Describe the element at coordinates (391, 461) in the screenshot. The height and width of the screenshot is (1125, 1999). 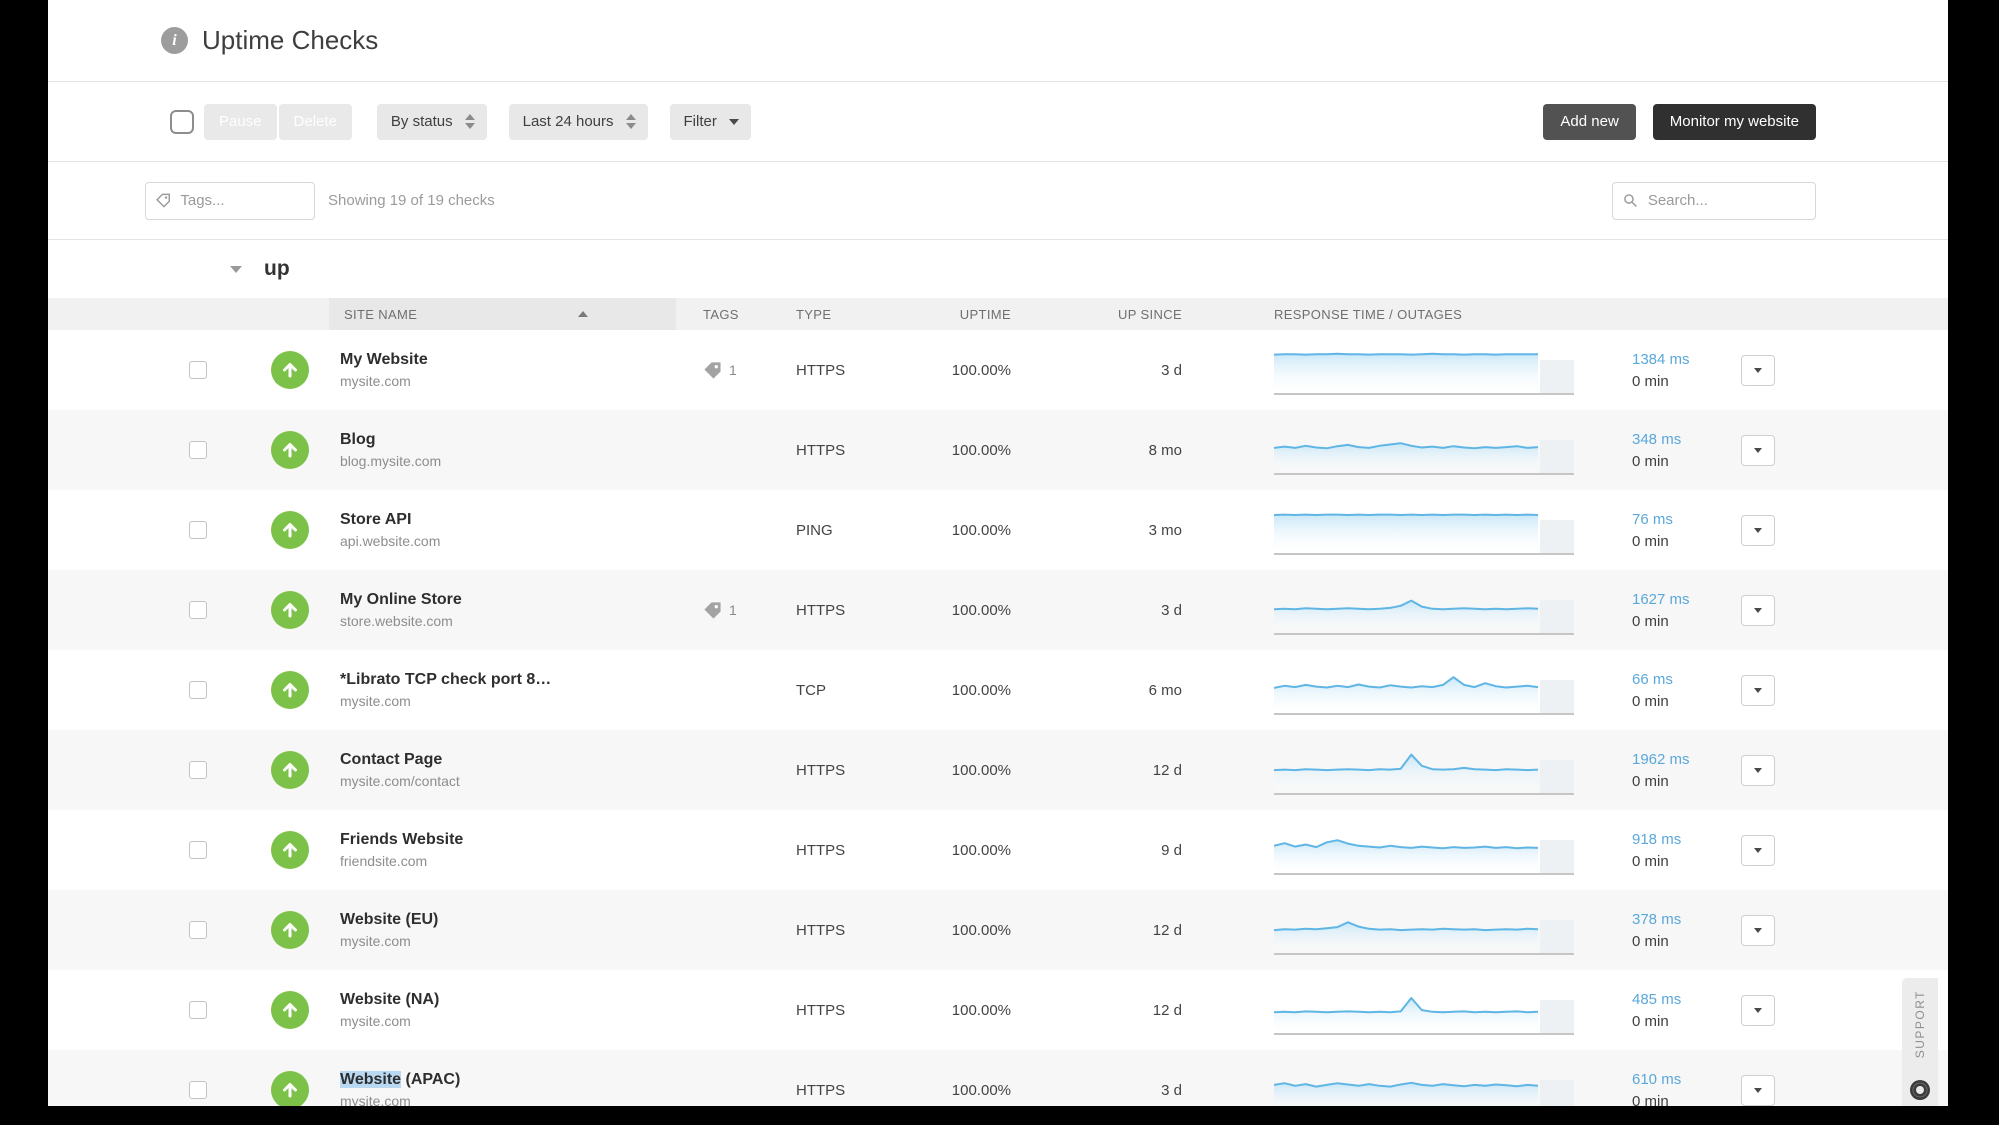
I see `site-domain: blog.mysite.com` at that location.